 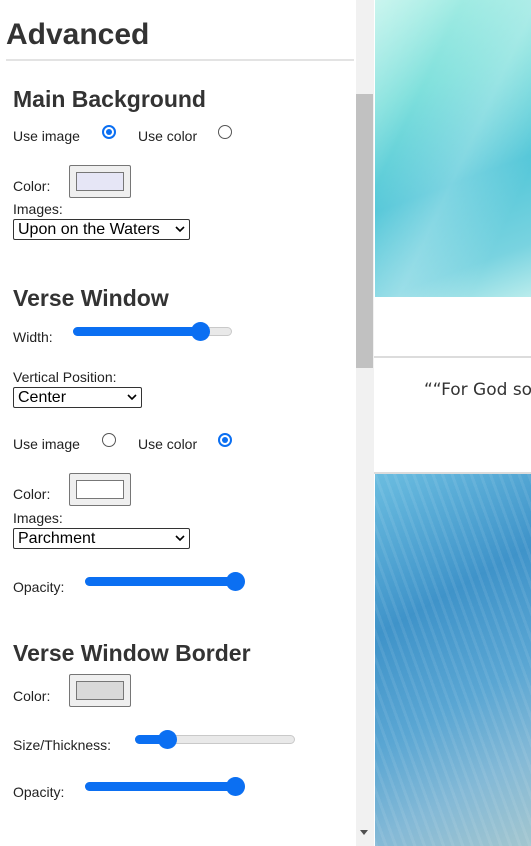 I want to click on main-bg-use-image-label: Use image, so click(x=46, y=136).